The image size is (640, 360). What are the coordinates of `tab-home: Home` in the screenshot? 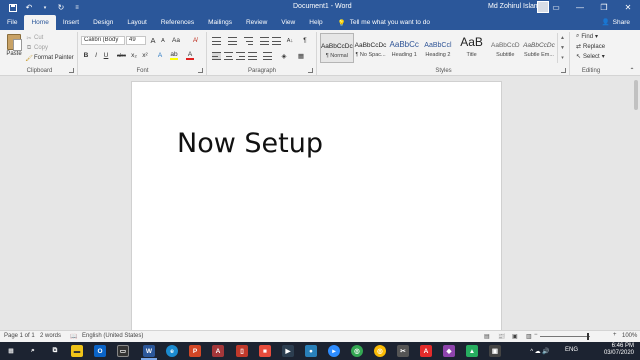 It's located at (40, 22).